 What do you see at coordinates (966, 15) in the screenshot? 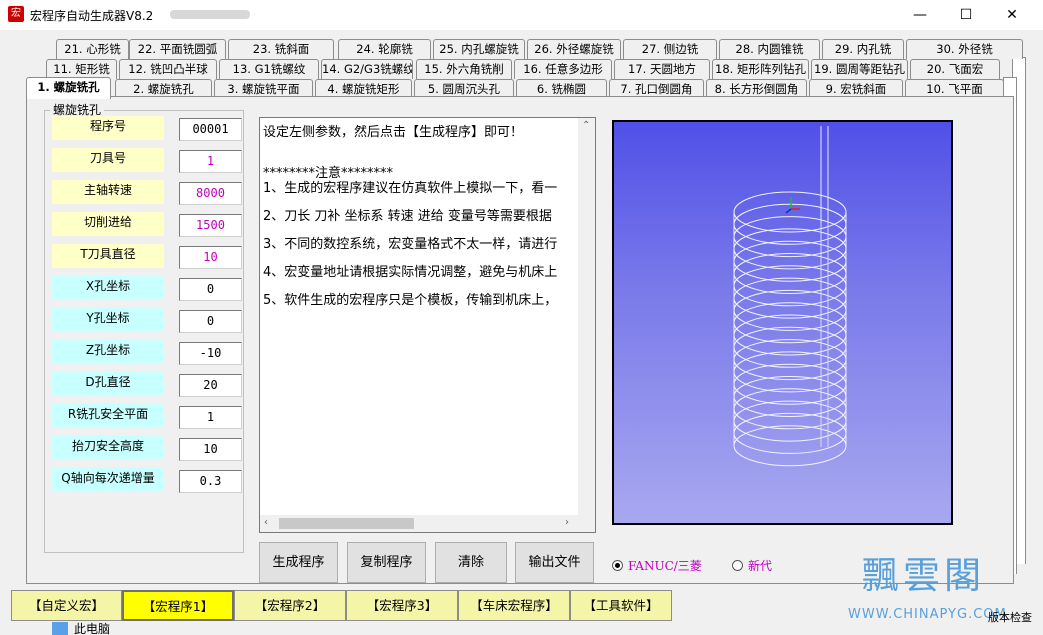
I see `maximize-button: ☐` at bounding box center [966, 15].